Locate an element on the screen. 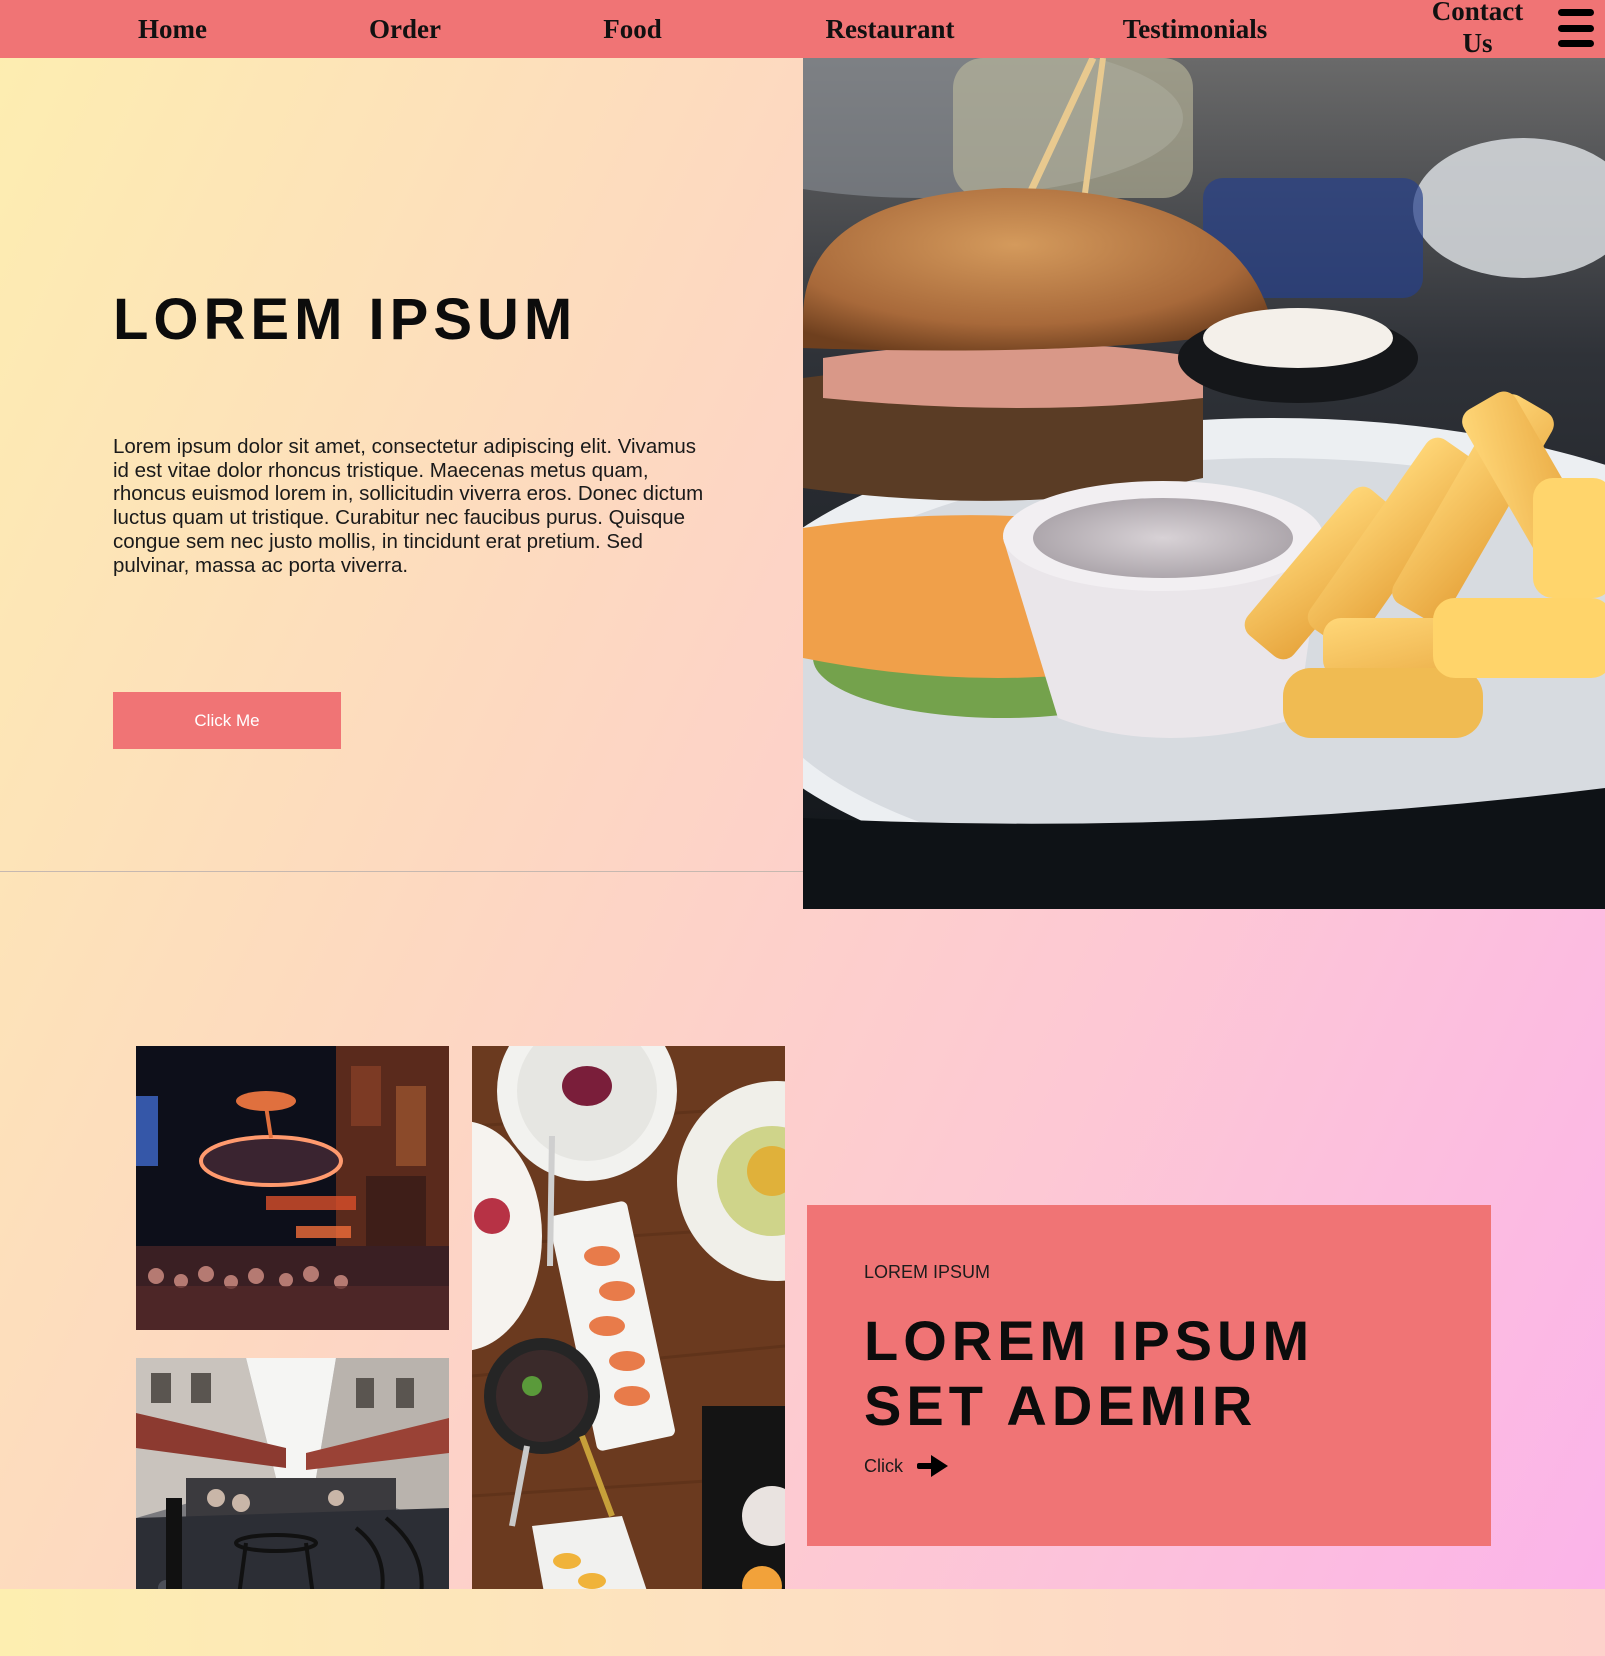  promo-link-label: Click is located at coordinates (883, 1465).